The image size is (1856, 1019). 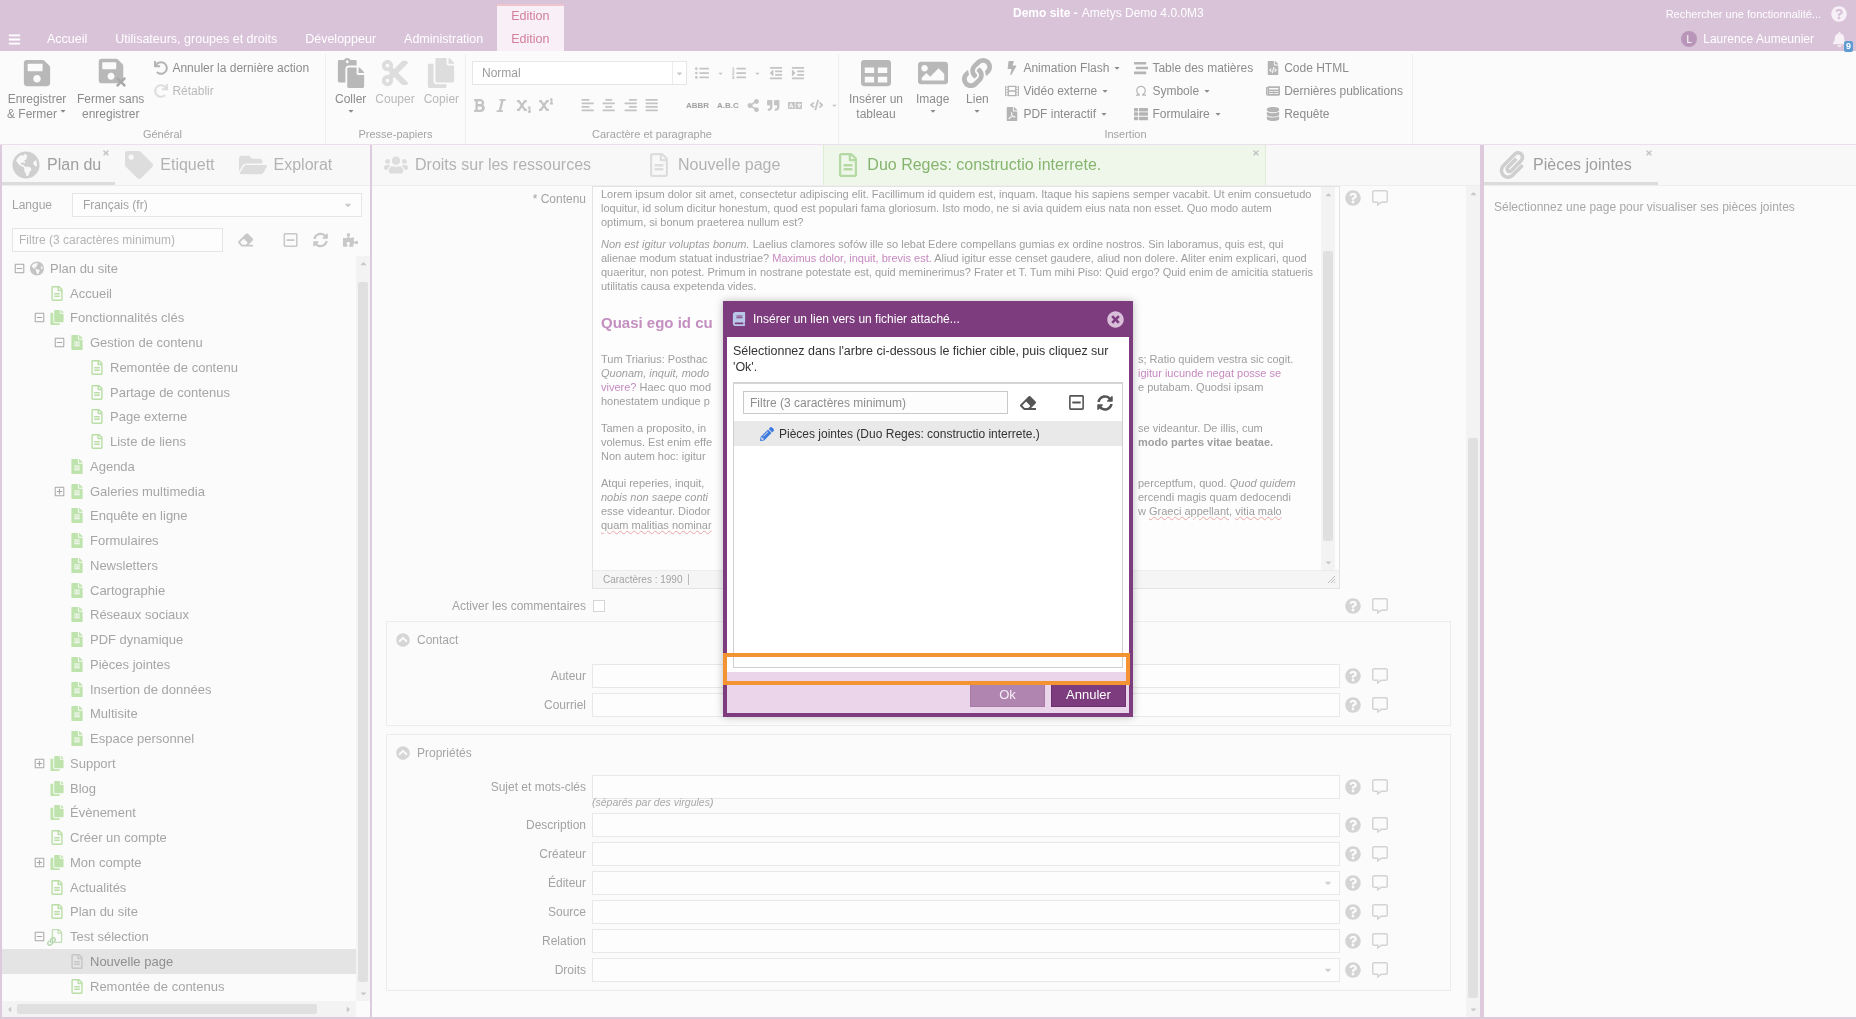 What do you see at coordinates (196, 39) in the screenshot?
I see `ribbon-tab: Utilisateurs, groupes et droits` at bounding box center [196, 39].